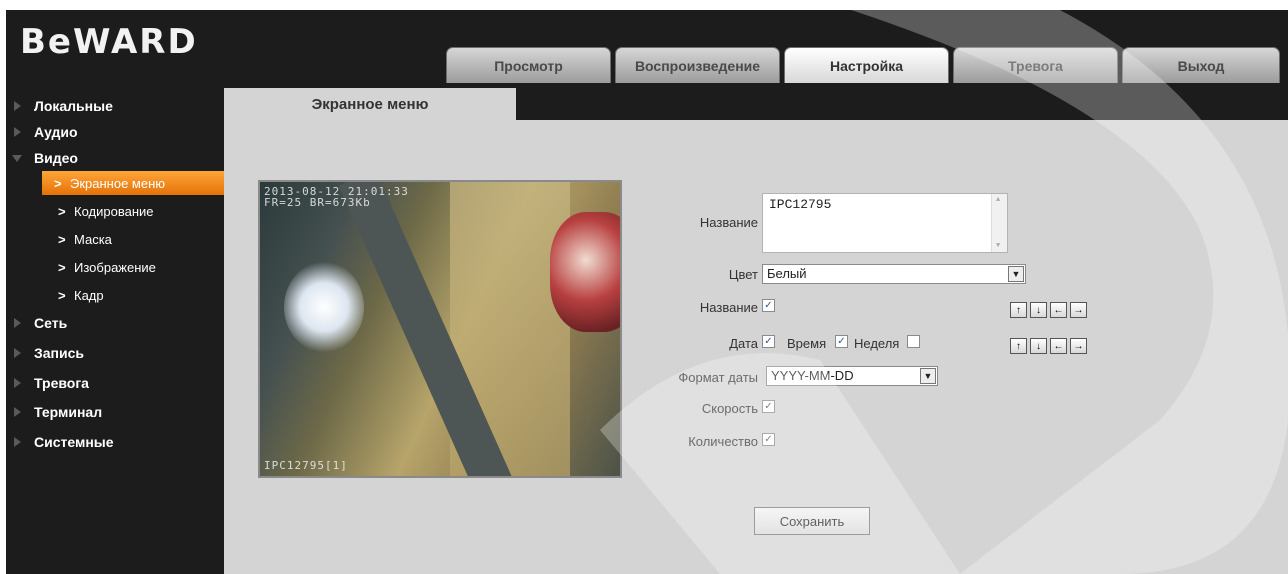  I want to click on sidebar-item-label: Видео, so click(56, 158).